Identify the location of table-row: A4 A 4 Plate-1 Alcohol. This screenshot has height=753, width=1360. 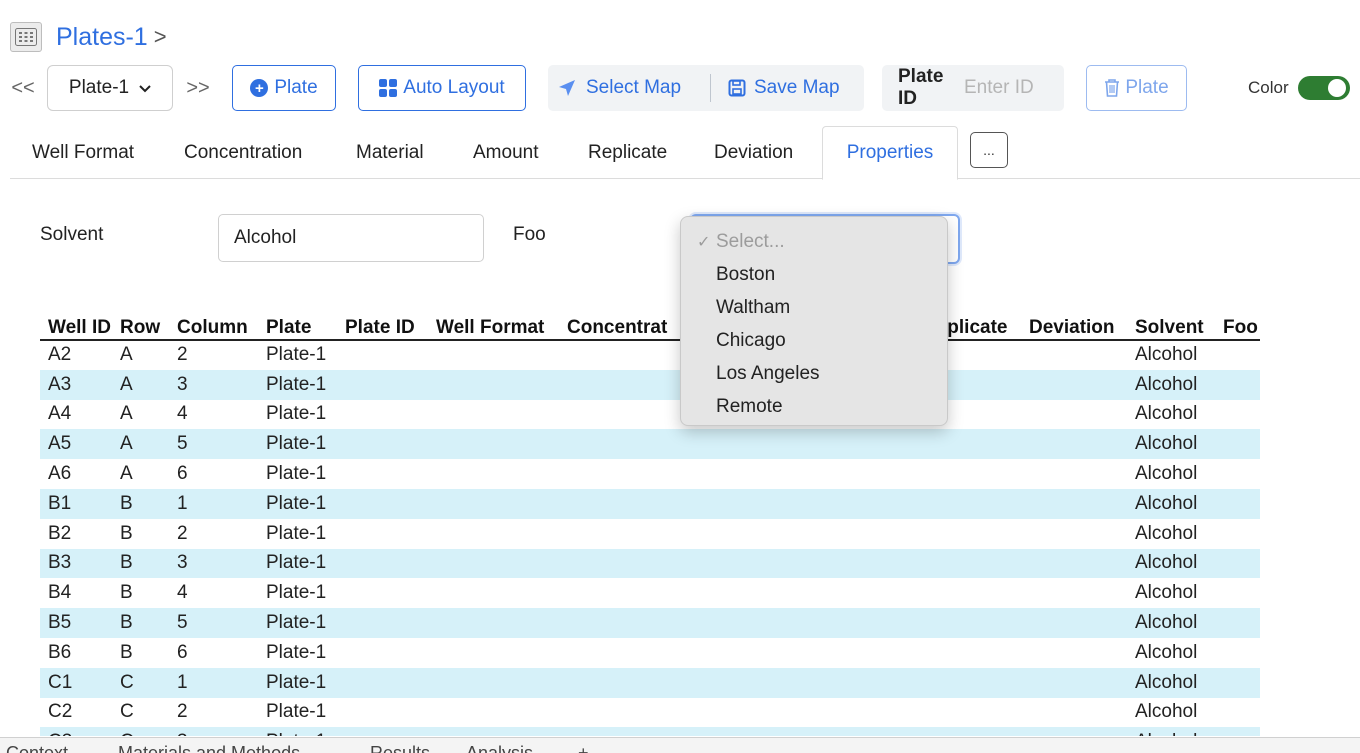
(650, 415).